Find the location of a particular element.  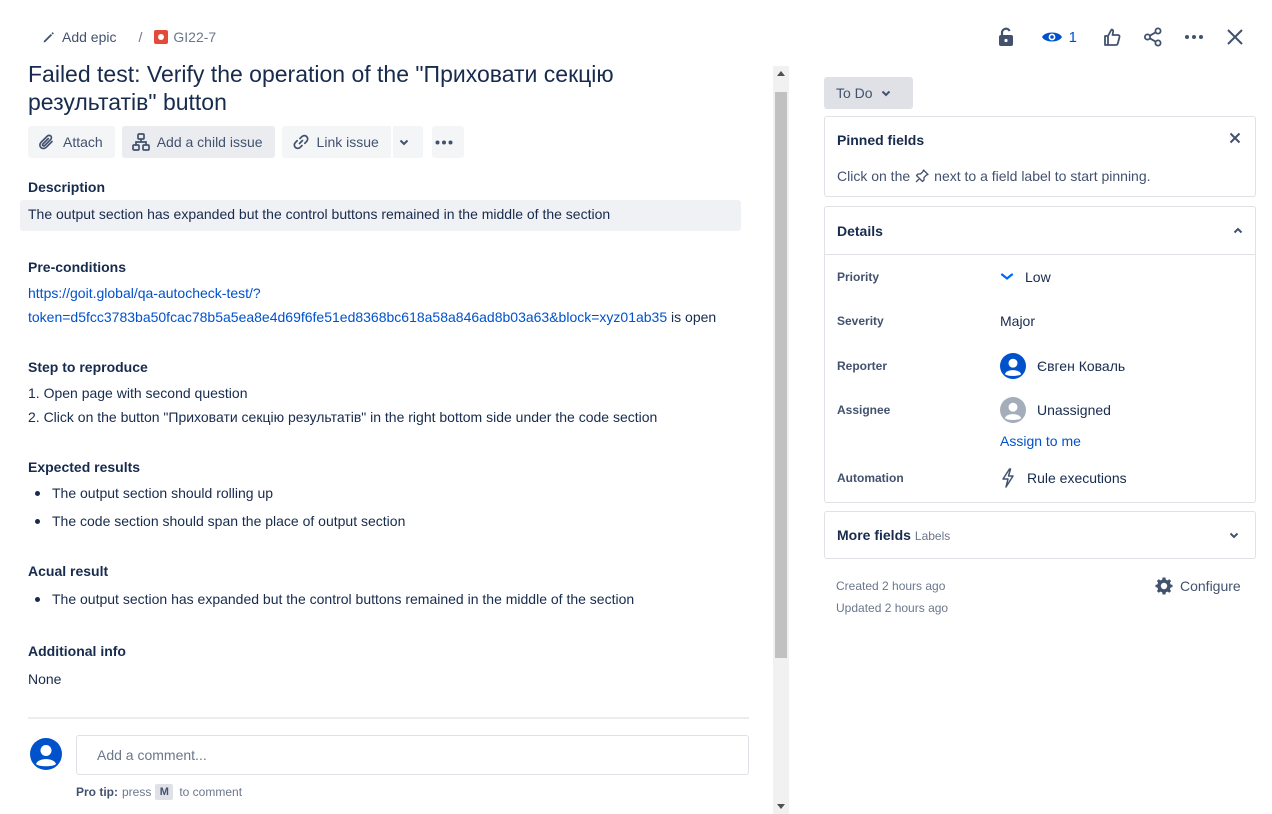

share-icon is located at coordinates (1153, 37).